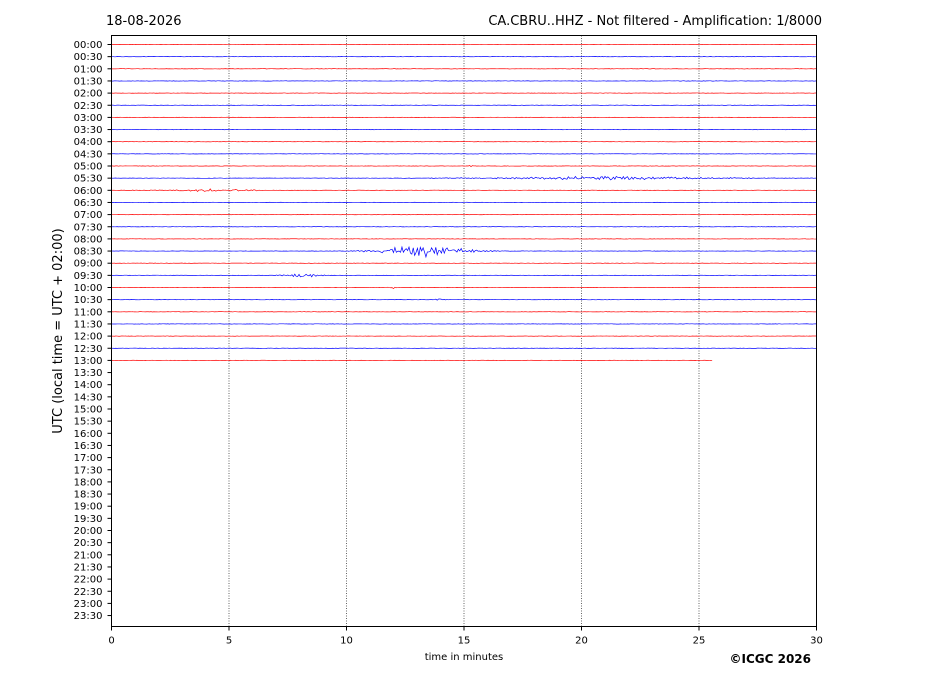  Describe the element at coordinates (111, 641) in the screenshot. I see `x-tick-label: 0` at that location.